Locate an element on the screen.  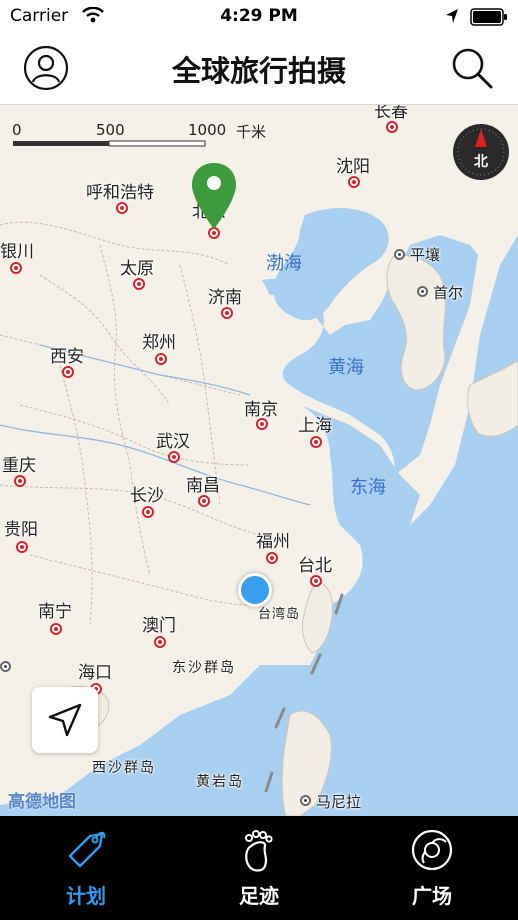
city-label: 太原 is located at coordinates (137, 269).